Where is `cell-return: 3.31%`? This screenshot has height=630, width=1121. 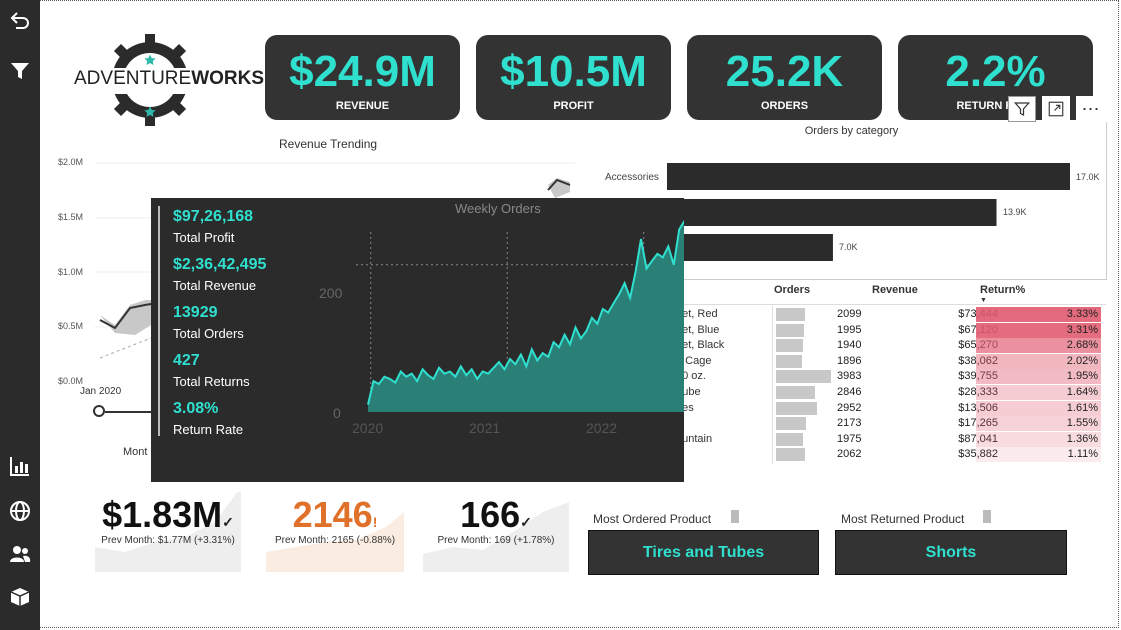 cell-return: 3.31% is located at coordinates (1082, 329).